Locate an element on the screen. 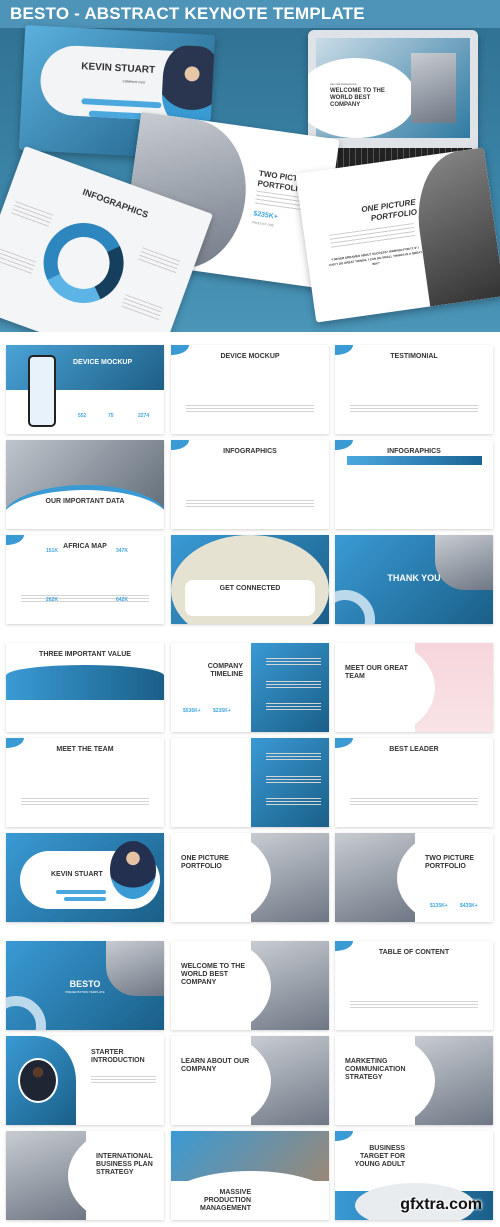 The height and width of the screenshot is (1227, 500). slide-title: MEET OUR GREAT TEAM is located at coordinates (376, 672).